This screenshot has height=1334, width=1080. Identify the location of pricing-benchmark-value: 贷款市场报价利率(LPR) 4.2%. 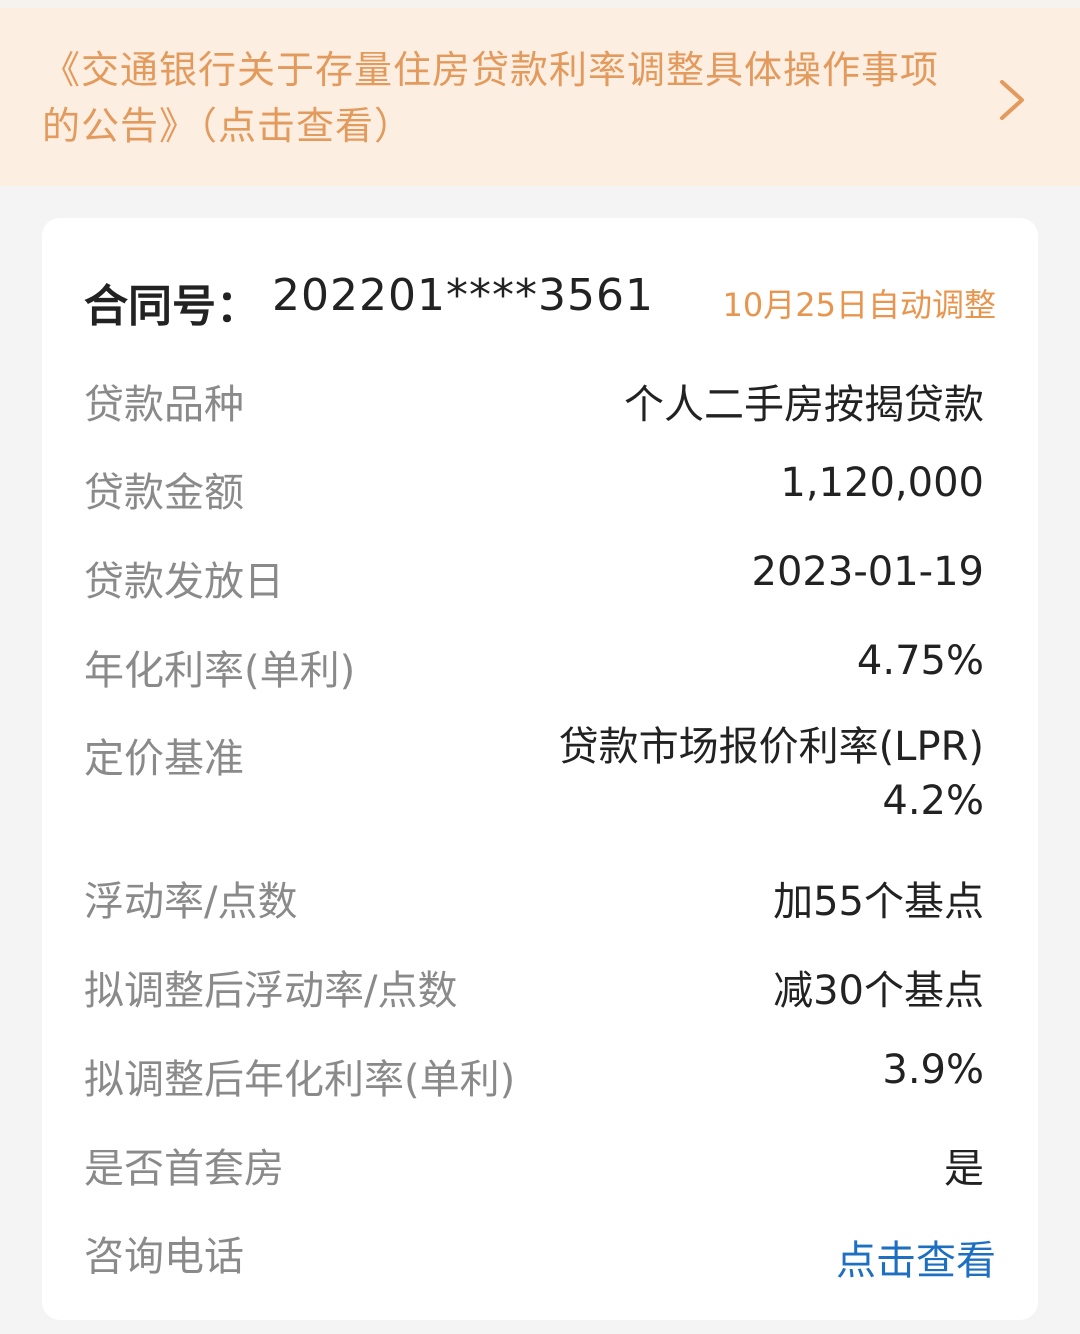
(771, 774).